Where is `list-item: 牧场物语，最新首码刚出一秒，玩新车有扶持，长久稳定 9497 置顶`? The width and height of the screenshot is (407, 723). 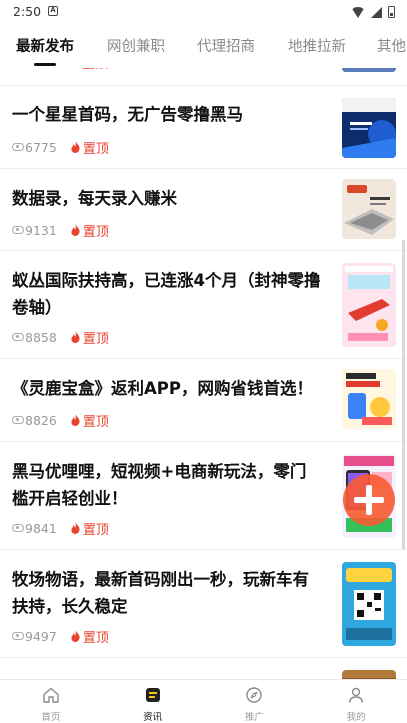
list-item: 牧场物语，最新首码刚出一秒，玩新车有扶持，长久稳定 9497 置顶 is located at coordinates (203, 603).